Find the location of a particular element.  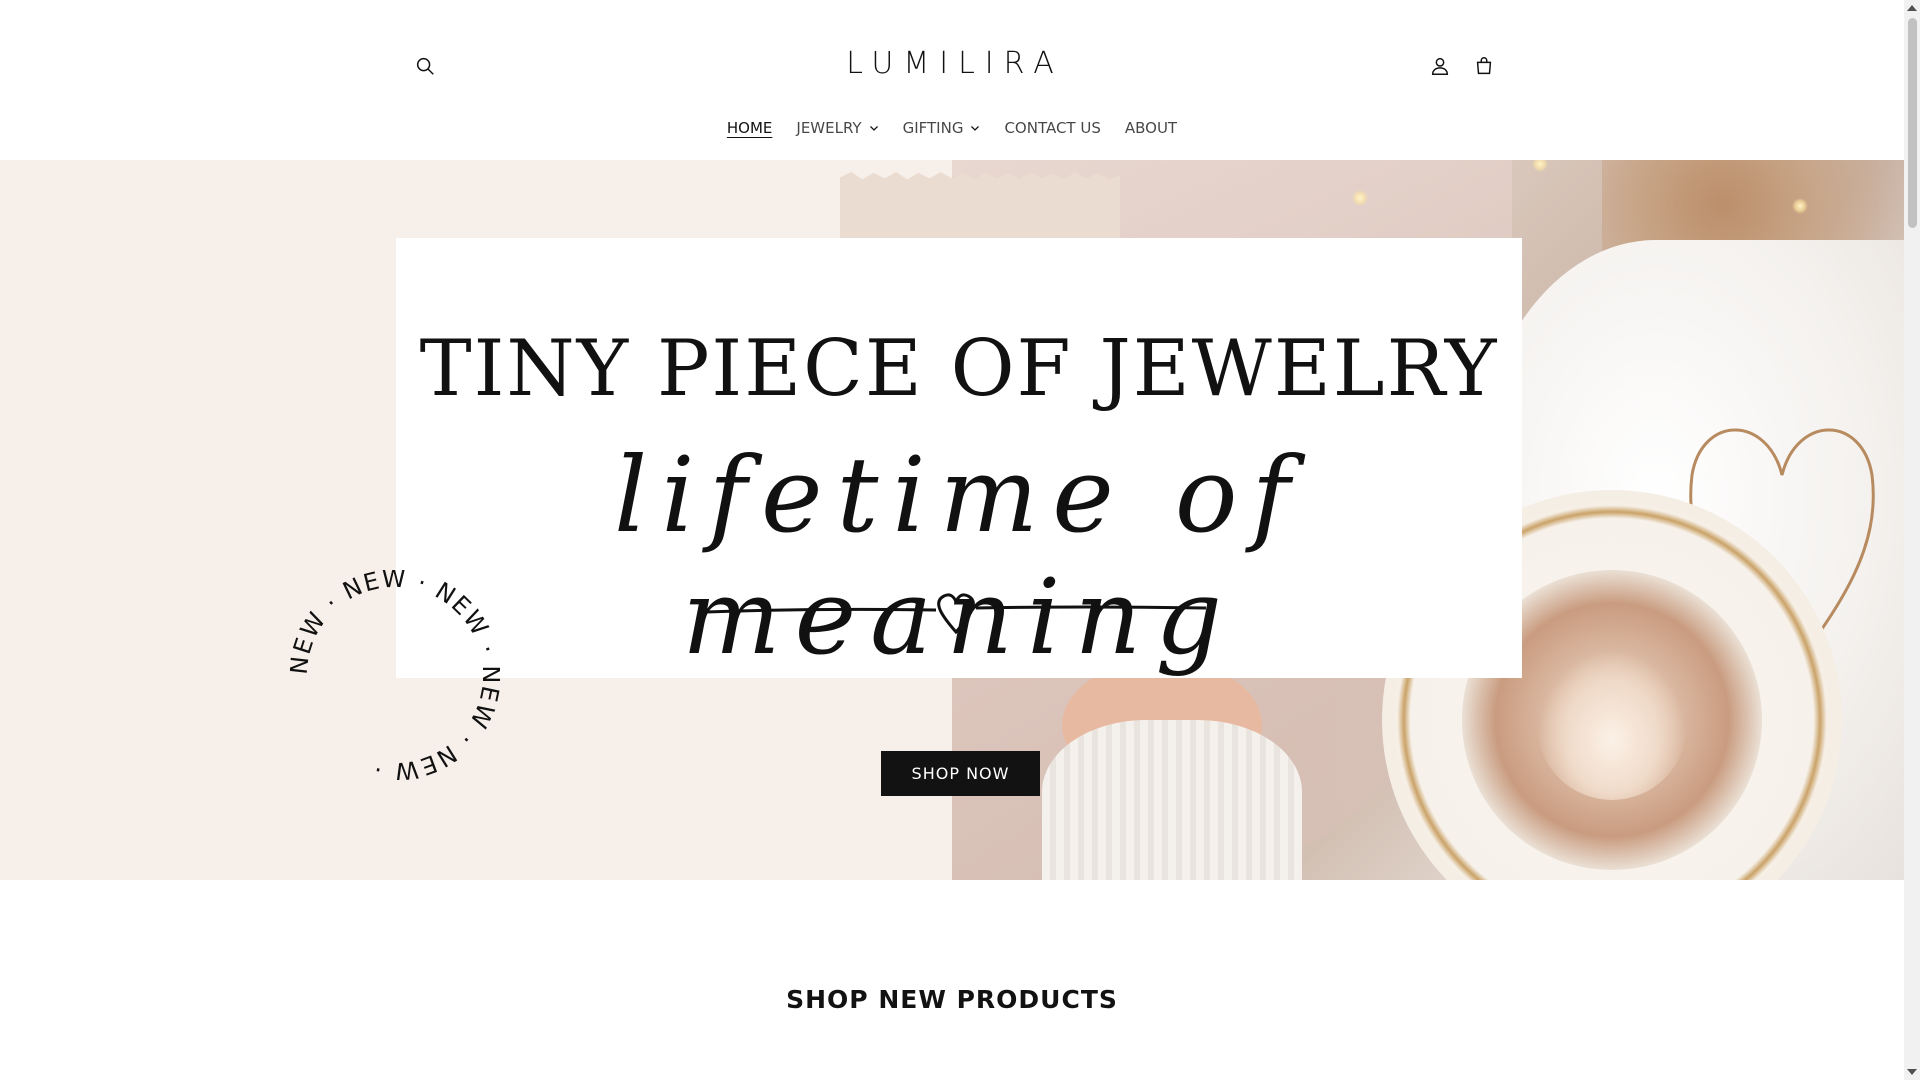

nav-item-label: ABOUT is located at coordinates (1151, 128).